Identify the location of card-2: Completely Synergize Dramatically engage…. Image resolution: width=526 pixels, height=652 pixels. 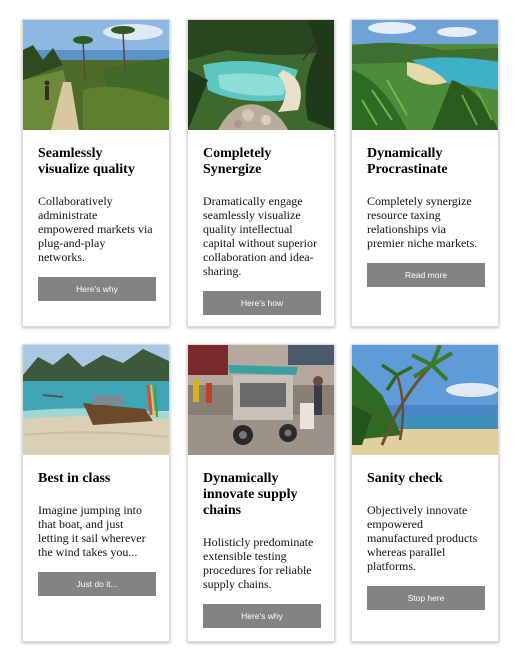
(261, 173).